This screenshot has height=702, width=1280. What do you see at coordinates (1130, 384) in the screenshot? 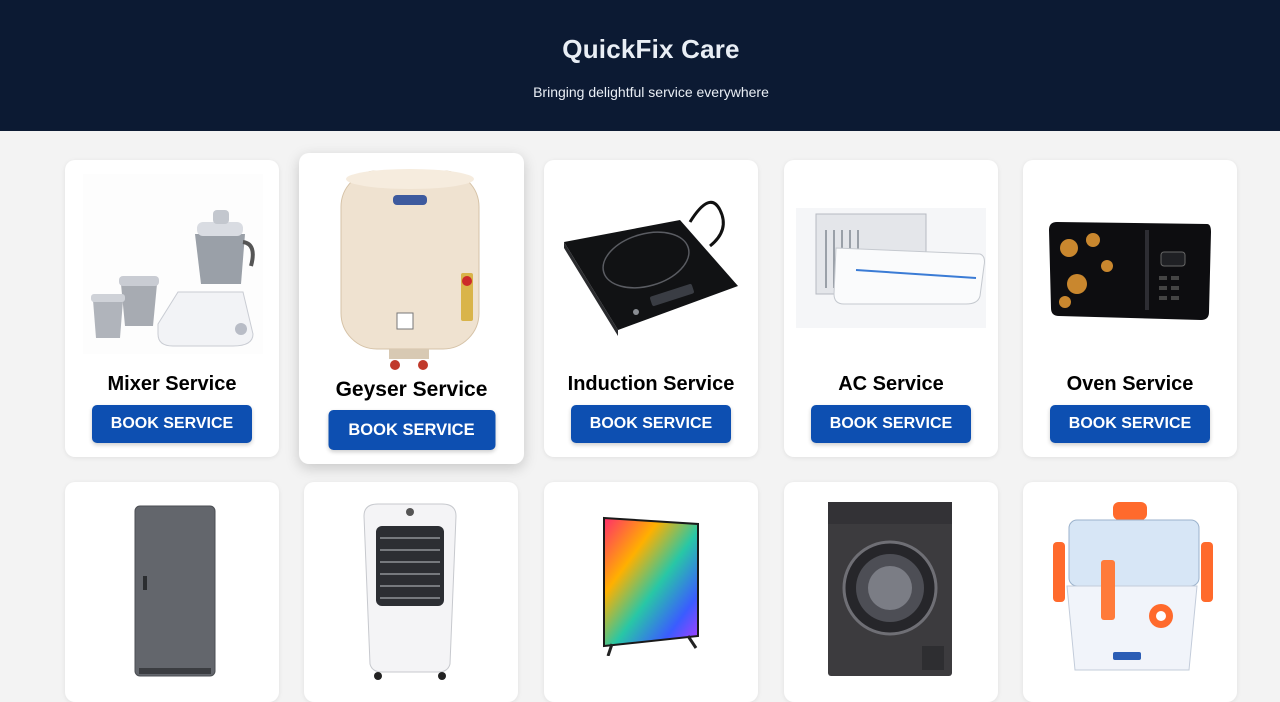
I see `card-title: Oven Service` at bounding box center [1130, 384].